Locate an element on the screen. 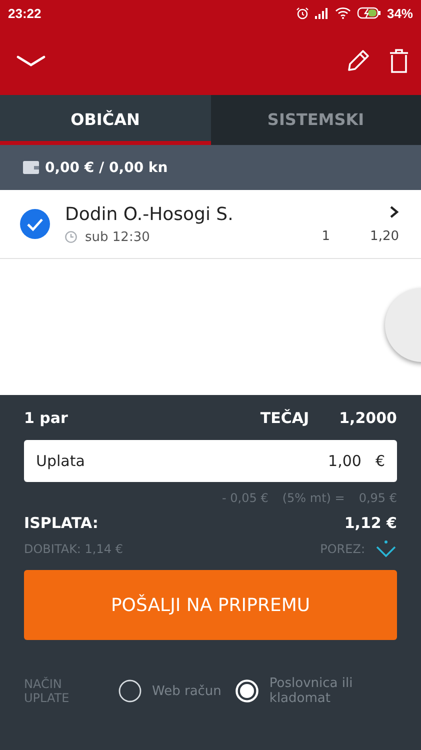  payout-value: 1,12 € is located at coordinates (370, 523).